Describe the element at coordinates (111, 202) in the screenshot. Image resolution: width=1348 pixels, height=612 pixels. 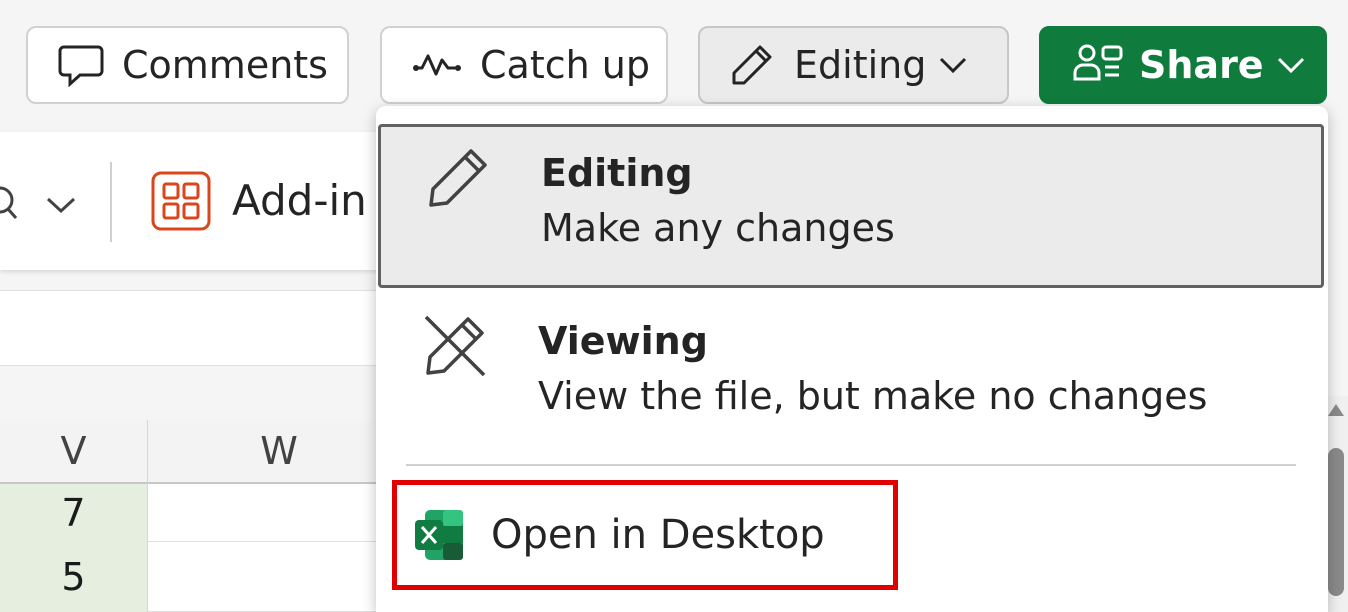
I see `ribbon-divider` at that location.